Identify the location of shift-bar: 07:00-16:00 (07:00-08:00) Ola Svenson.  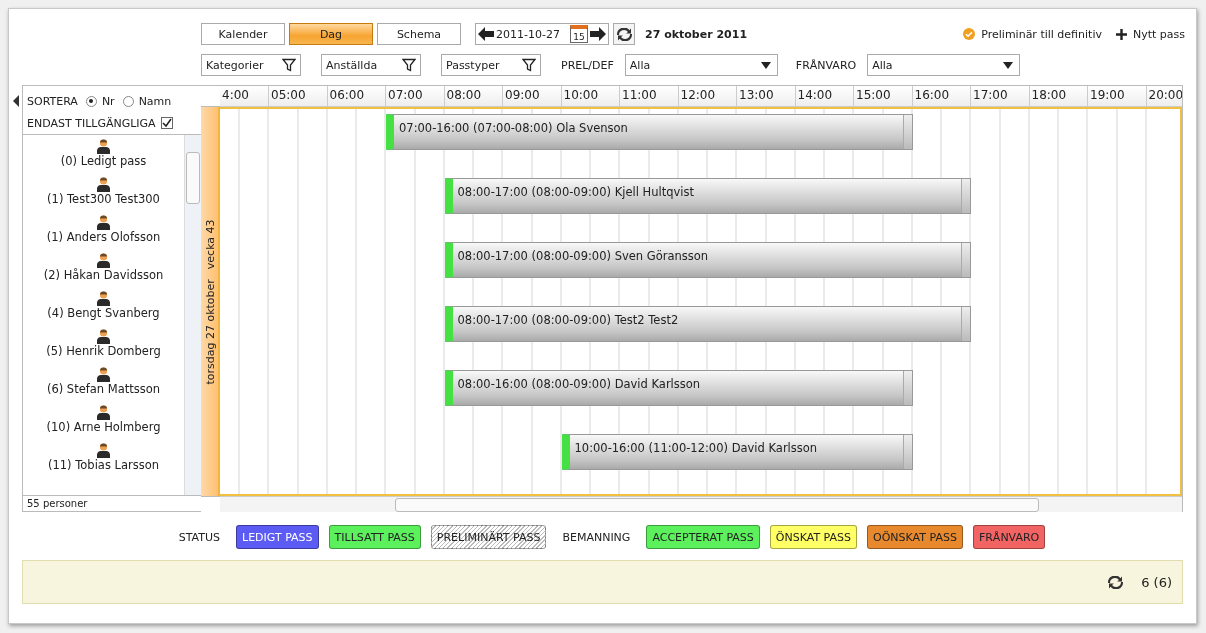
(649, 132).